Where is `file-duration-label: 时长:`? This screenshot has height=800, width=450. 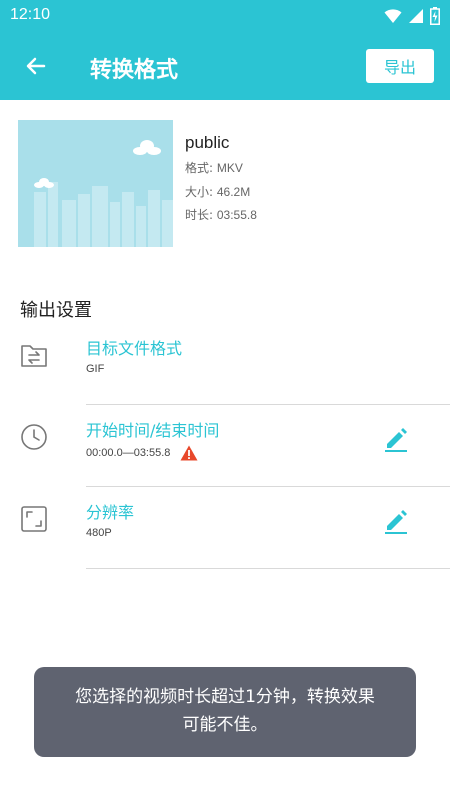
file-duration-label: 时长: is located at coordinates (201, 215).